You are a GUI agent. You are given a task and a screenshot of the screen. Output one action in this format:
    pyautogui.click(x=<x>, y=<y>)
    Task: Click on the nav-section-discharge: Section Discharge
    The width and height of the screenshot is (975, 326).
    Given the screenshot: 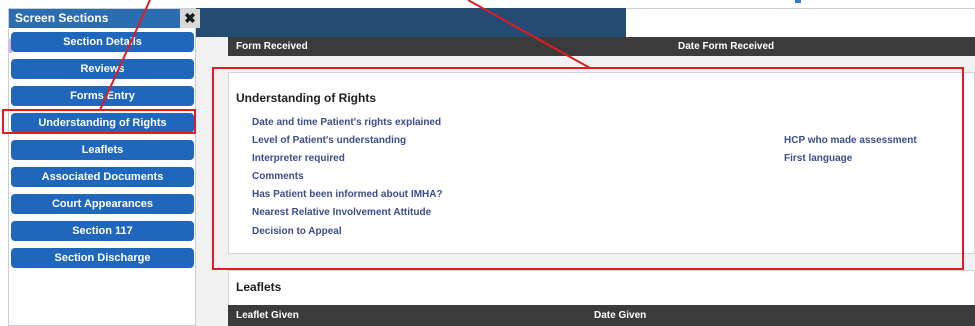 What is the action you would take?
    pyautogui.click(x=102, y=258)
    